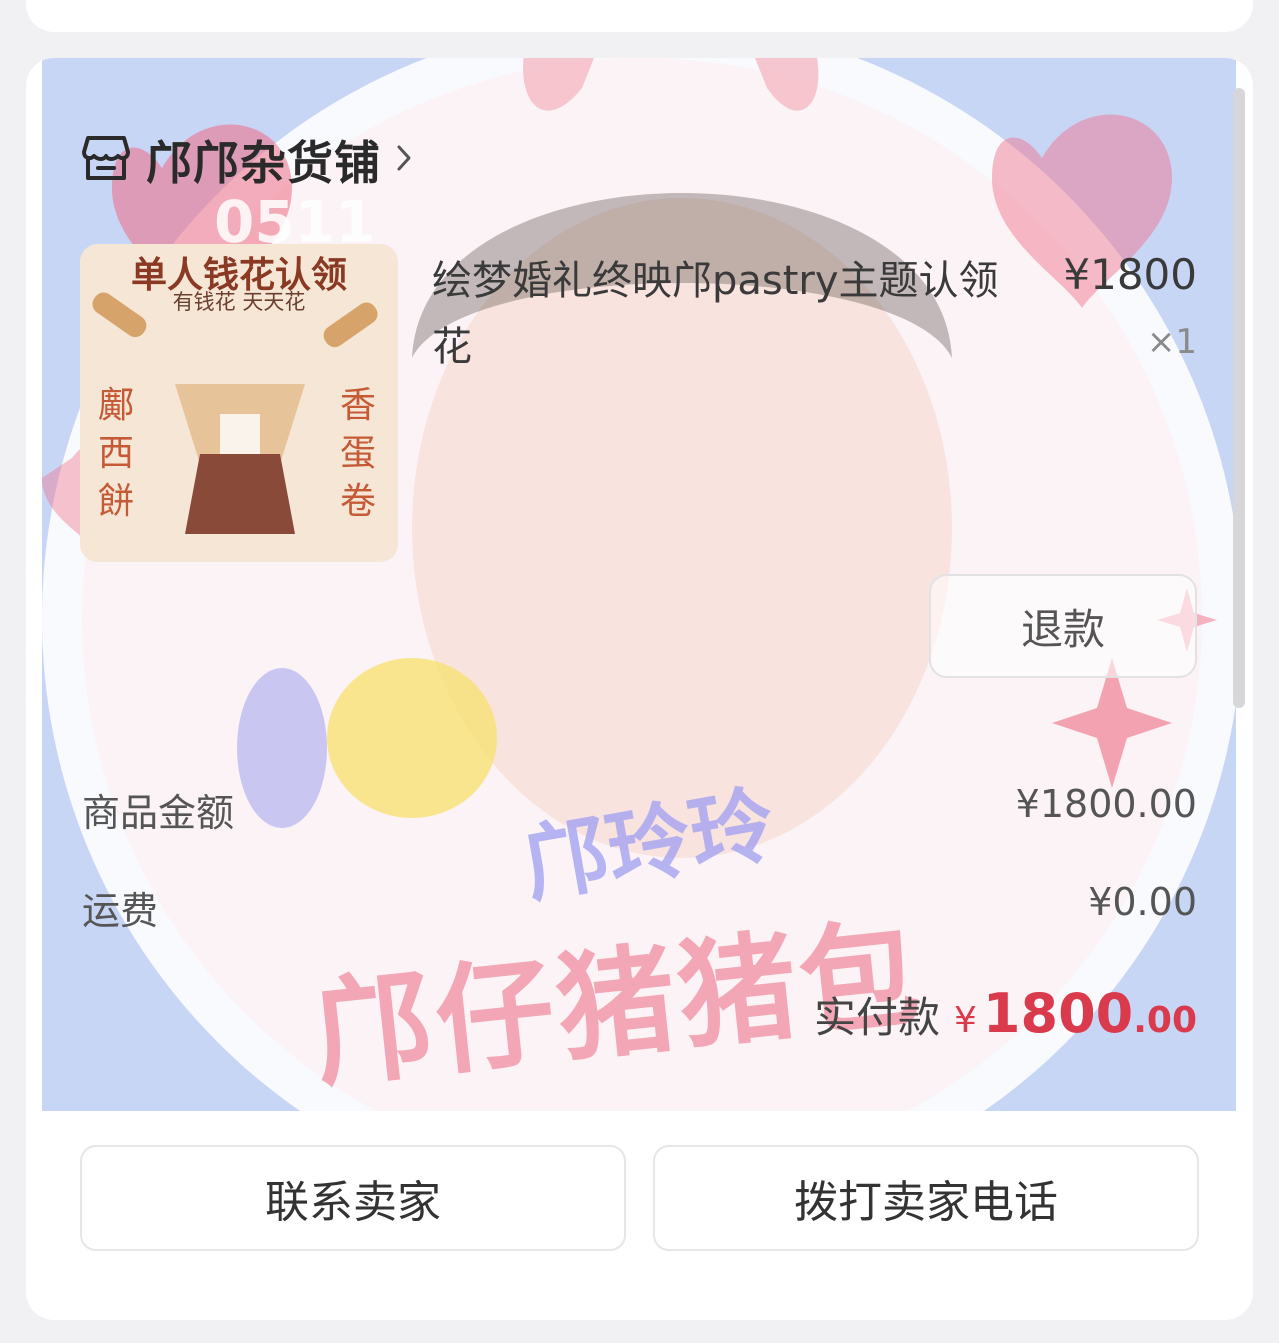 Image resolution: width=1279 pixels, height=1343 pixels. Describe the element at coordinates (239, 302) in the screenshot. I see `thumb-subline: 有钱花 天天花` at that location.